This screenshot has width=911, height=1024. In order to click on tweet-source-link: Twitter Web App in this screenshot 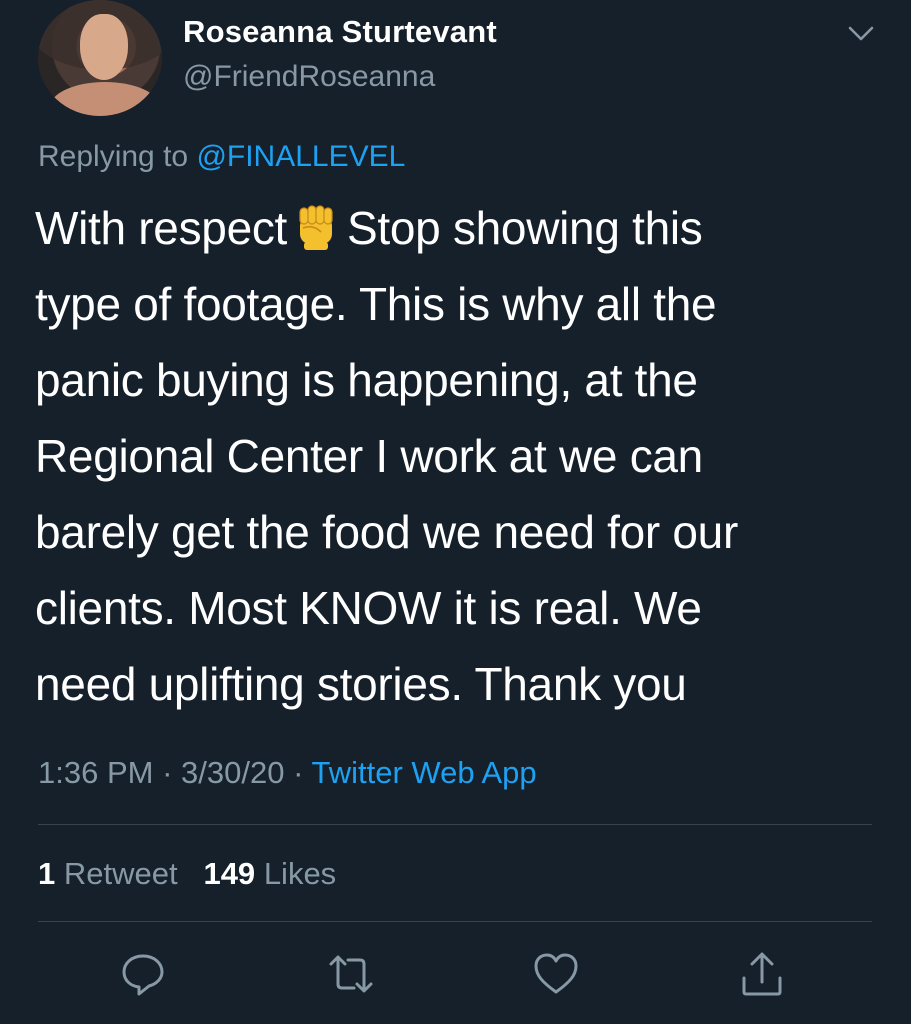, I will do `click(423, 772)`.